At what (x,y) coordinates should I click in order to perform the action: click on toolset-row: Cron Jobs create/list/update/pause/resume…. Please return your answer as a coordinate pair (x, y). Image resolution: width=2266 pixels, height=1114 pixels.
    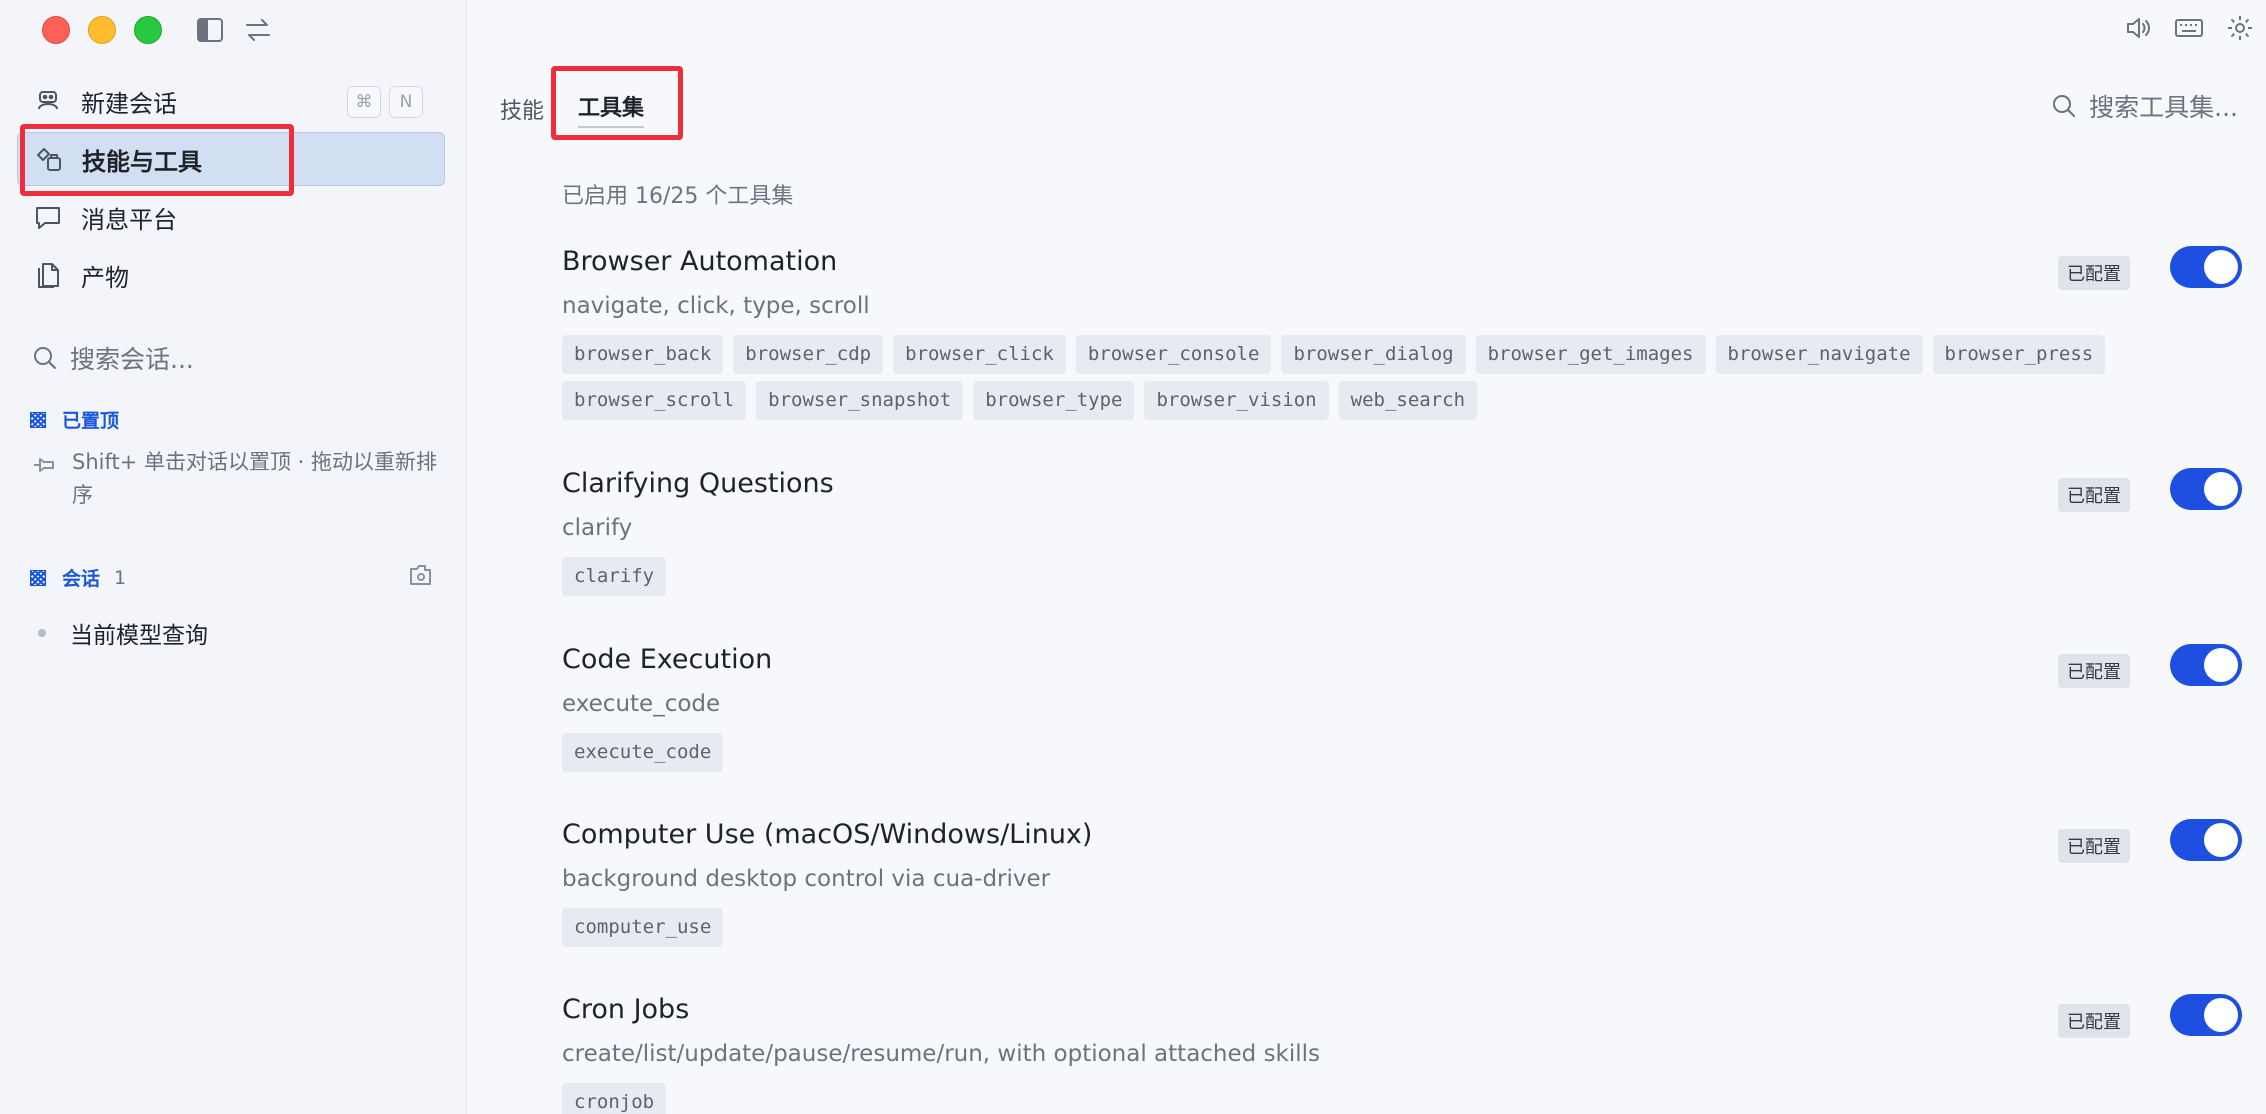
    Looking at the image, I should click on (1402, 1054).